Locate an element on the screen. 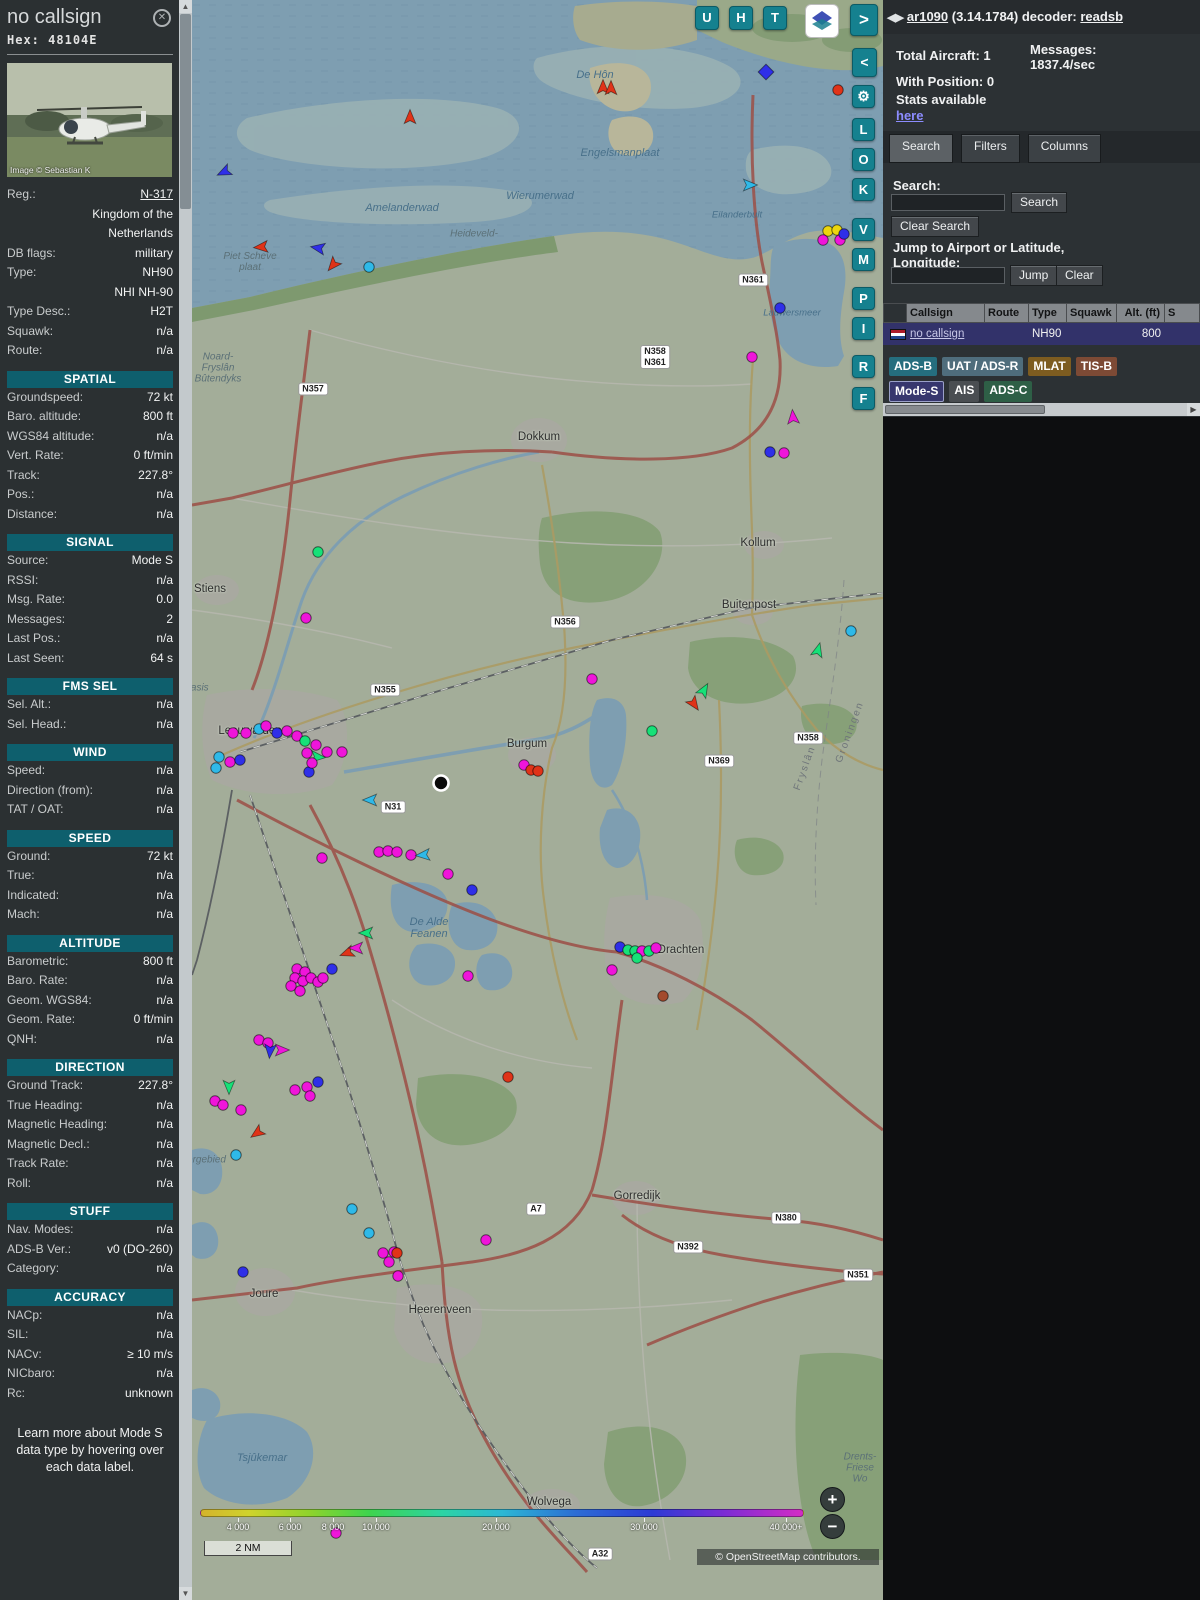  panel-collapse-arrows-icon: ◀▶ is located at coordinates (895, 18).